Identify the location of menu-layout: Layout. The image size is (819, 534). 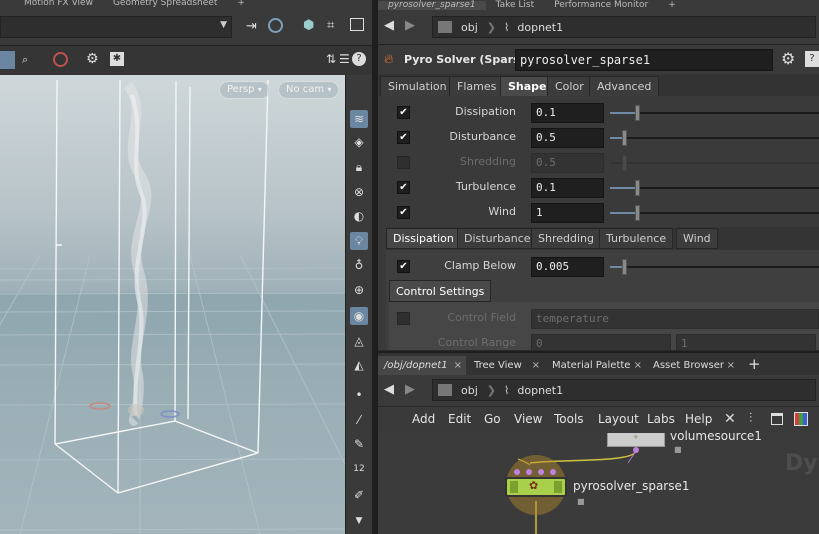
(618, 419).